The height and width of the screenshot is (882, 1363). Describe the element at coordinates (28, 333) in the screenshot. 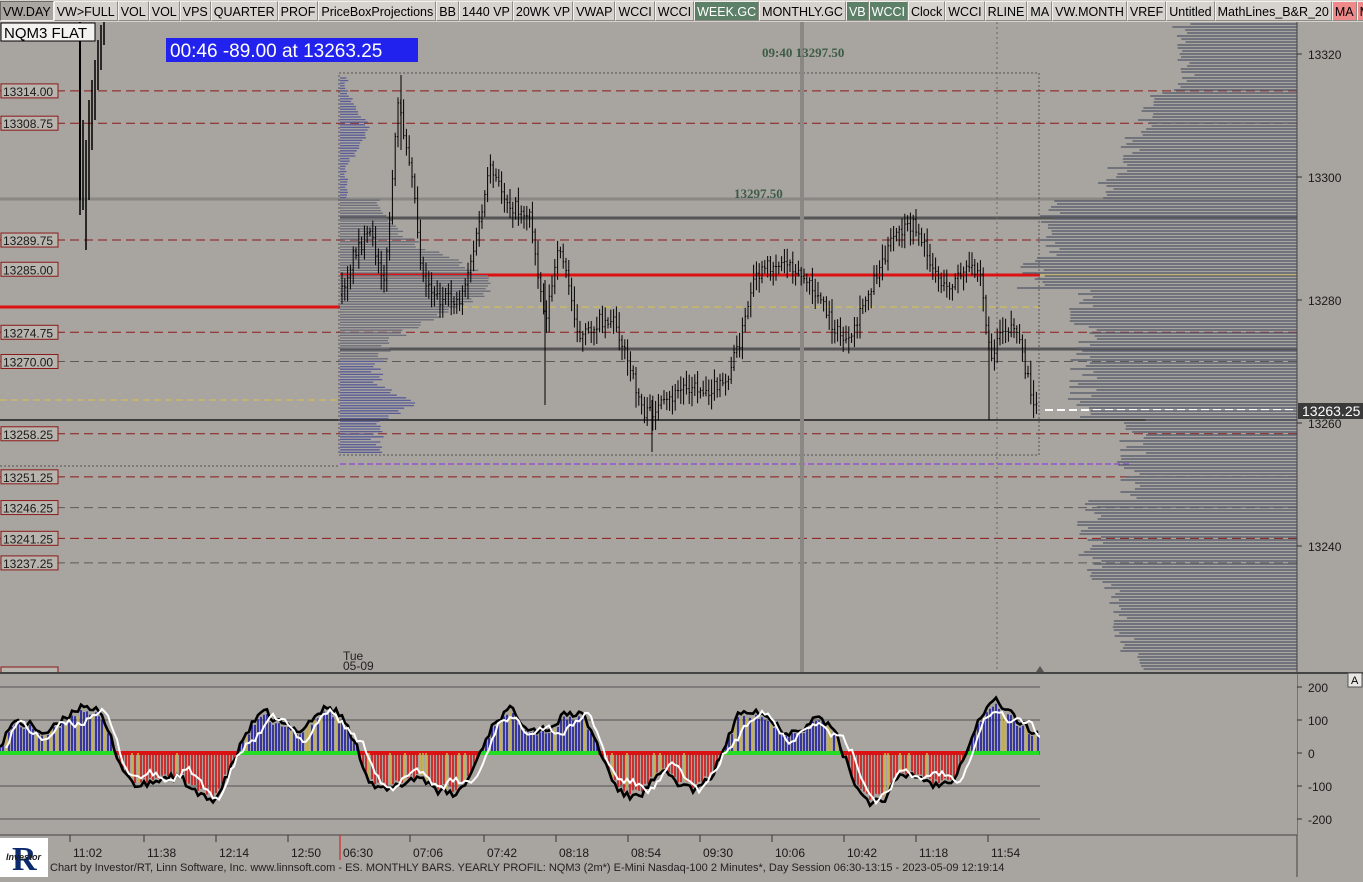

I see `level-label: 13274.75` at that location.